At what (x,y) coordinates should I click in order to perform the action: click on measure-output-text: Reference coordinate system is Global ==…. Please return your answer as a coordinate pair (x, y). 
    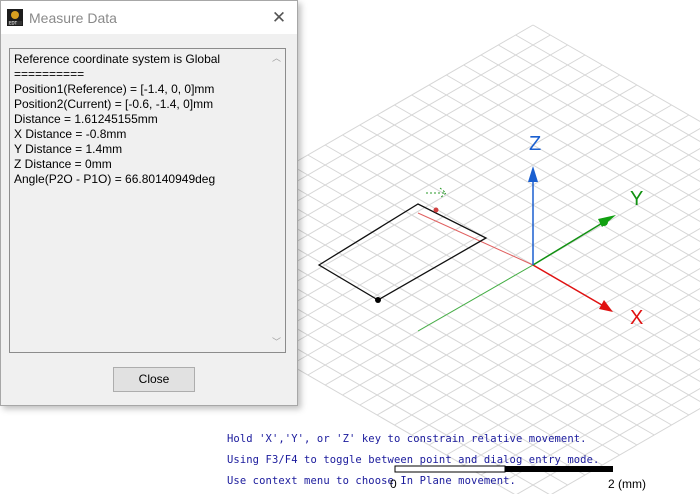
    Looking at the image, I should click on (140, 119).